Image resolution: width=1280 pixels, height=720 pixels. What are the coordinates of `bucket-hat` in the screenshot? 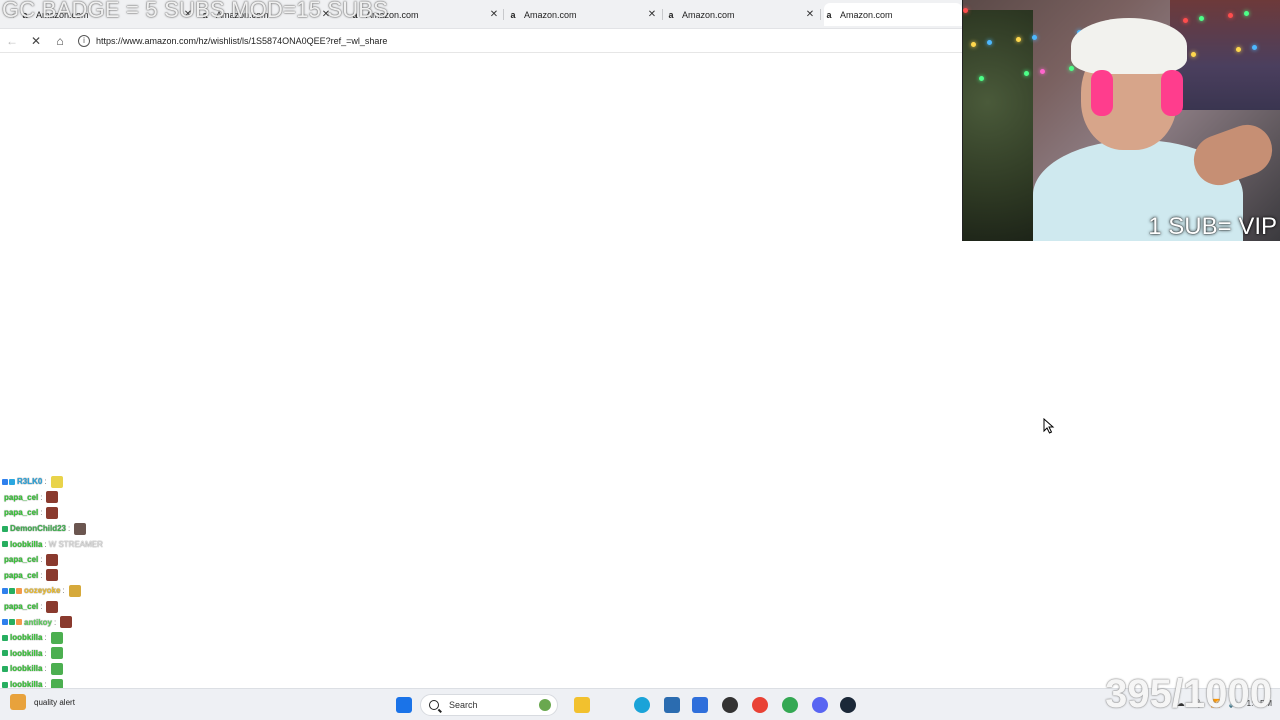 It's located at (1129, 46).